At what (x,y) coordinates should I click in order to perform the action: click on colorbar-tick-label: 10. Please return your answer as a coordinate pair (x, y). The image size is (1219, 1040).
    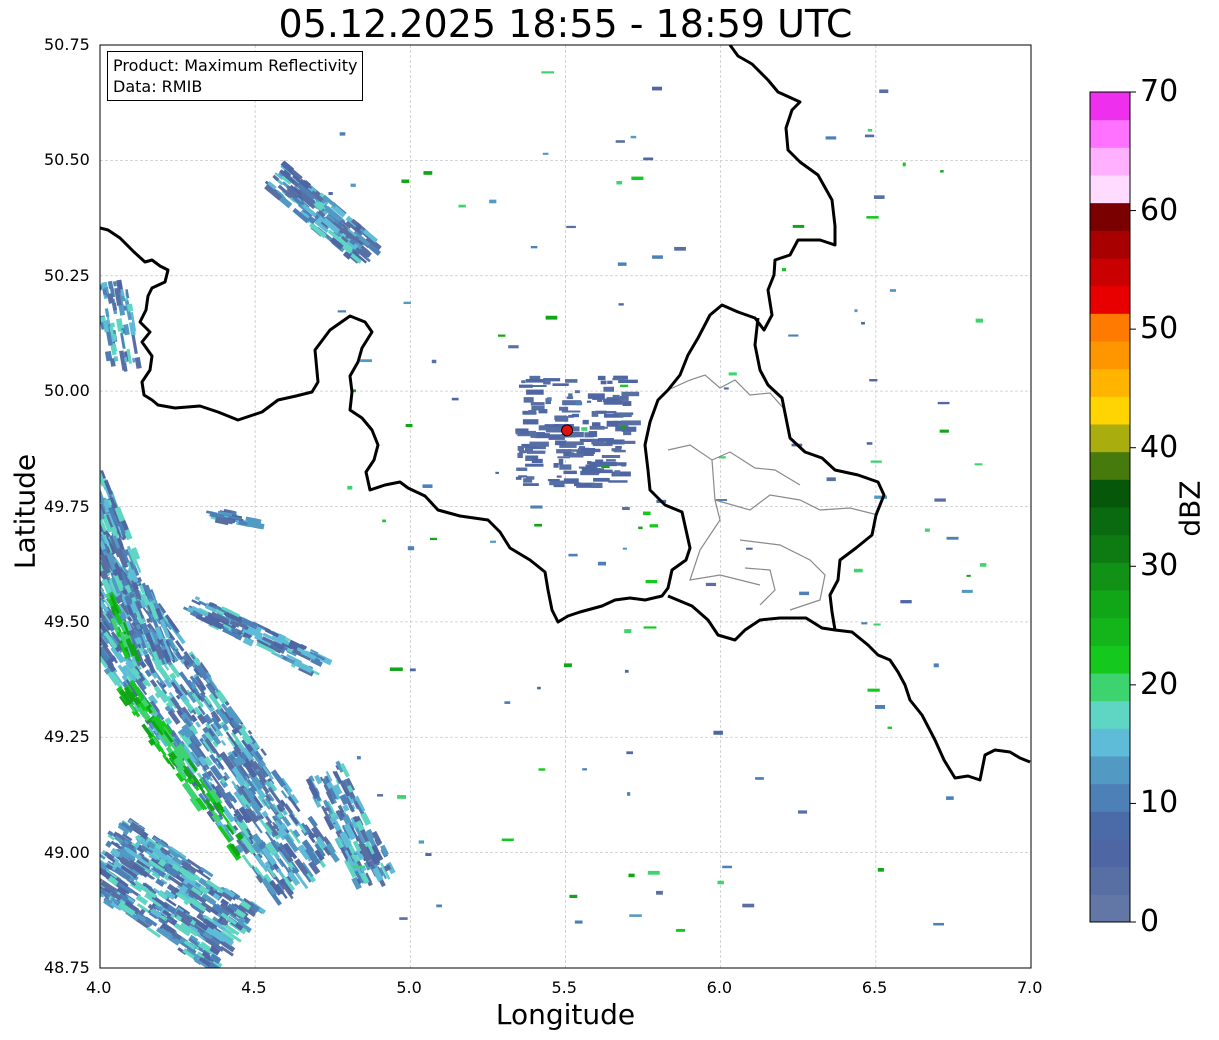
    Looking at the image, I should click on (1159, 803).